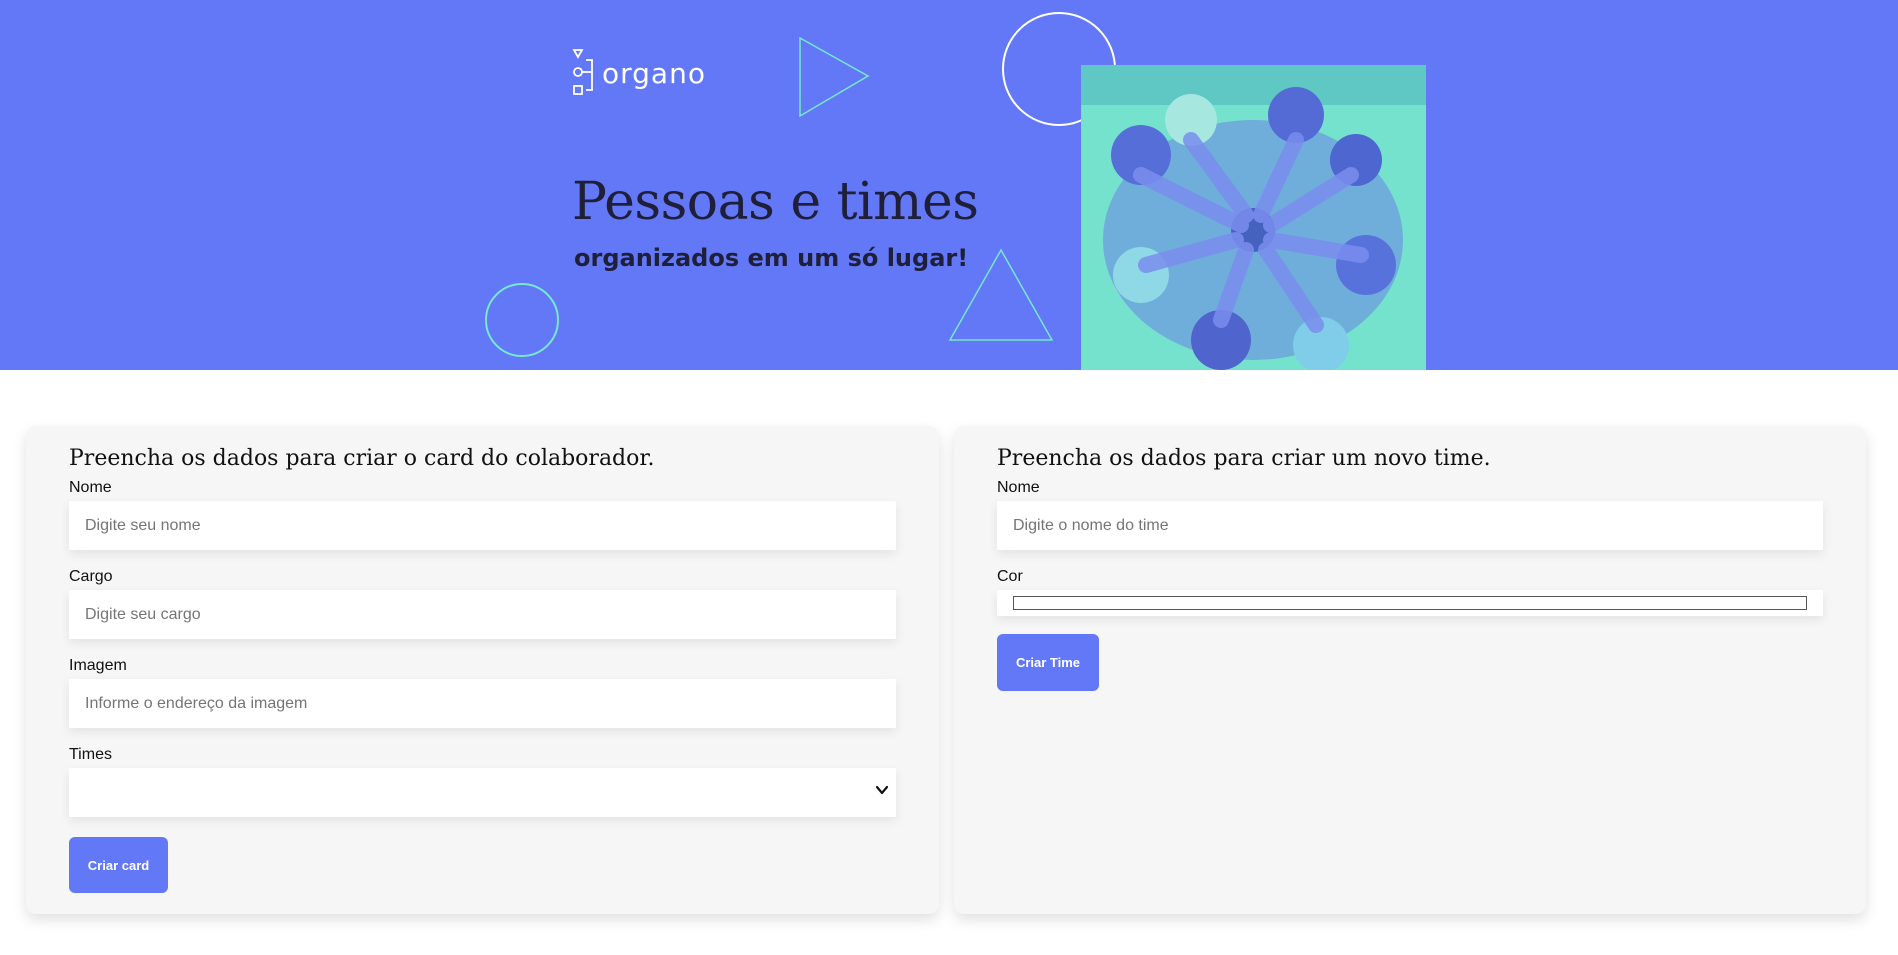 The height and width of the screenshot is (955, 1898). What do you see at coordinates (90, 754) in the screenshot?
I see `times-label: Times` at bounding box center [90, 754].